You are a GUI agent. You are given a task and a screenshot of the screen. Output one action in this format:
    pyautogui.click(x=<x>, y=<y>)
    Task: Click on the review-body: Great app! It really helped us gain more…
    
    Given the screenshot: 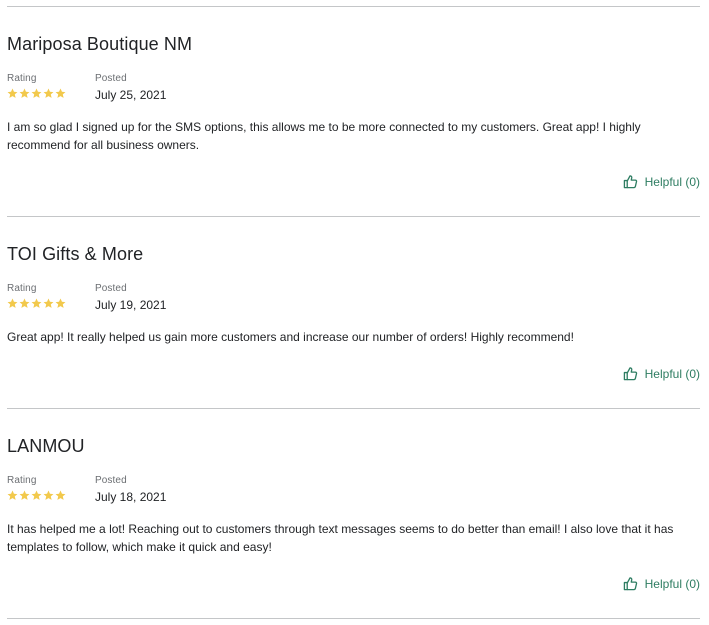 What is the action you would take?
    pyautogui.click(x=290, y=337)
    